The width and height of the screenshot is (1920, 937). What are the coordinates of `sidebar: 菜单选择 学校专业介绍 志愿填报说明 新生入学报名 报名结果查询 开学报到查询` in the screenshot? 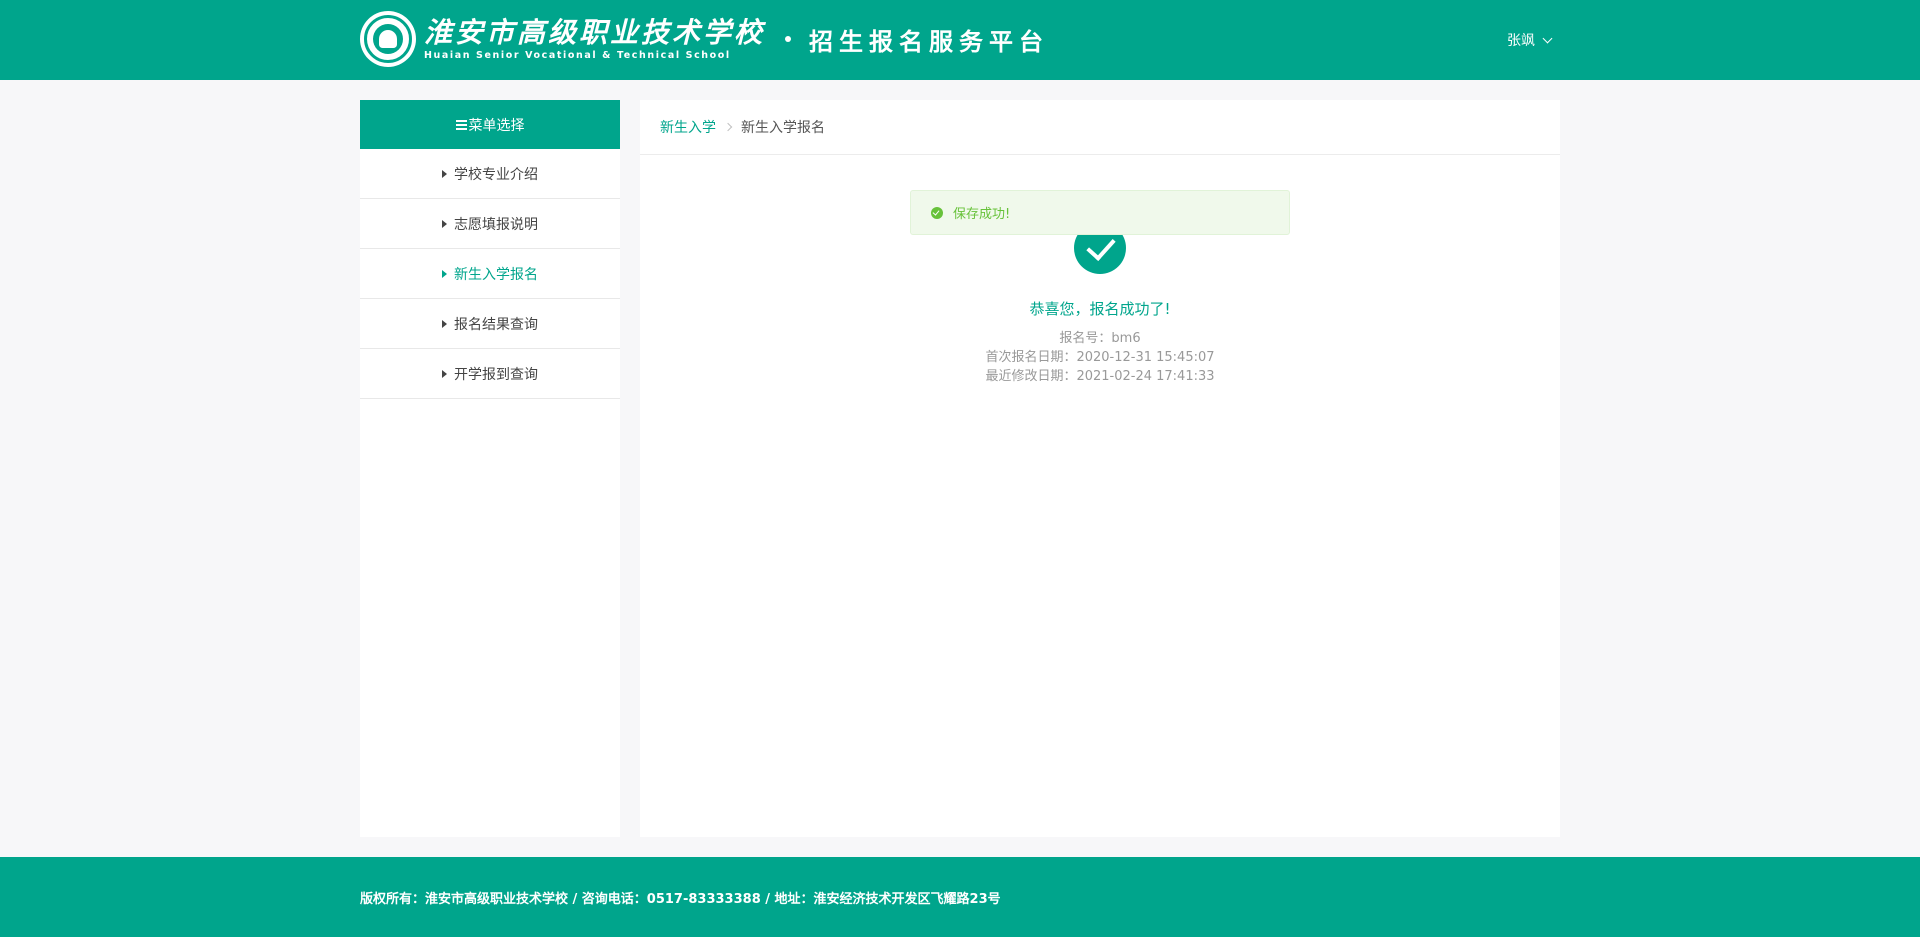 It's located at (490, 468).